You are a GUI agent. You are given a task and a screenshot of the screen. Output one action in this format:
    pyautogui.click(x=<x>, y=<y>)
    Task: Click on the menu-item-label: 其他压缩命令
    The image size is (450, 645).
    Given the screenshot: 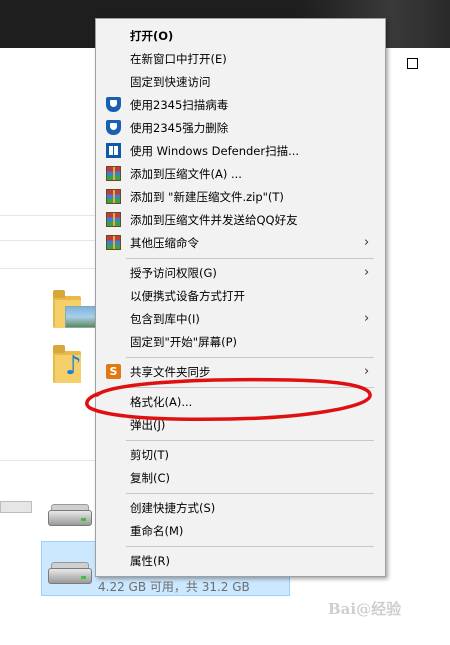 What is the action you would take?
    pyautogui.click(x=164, y=243)
    